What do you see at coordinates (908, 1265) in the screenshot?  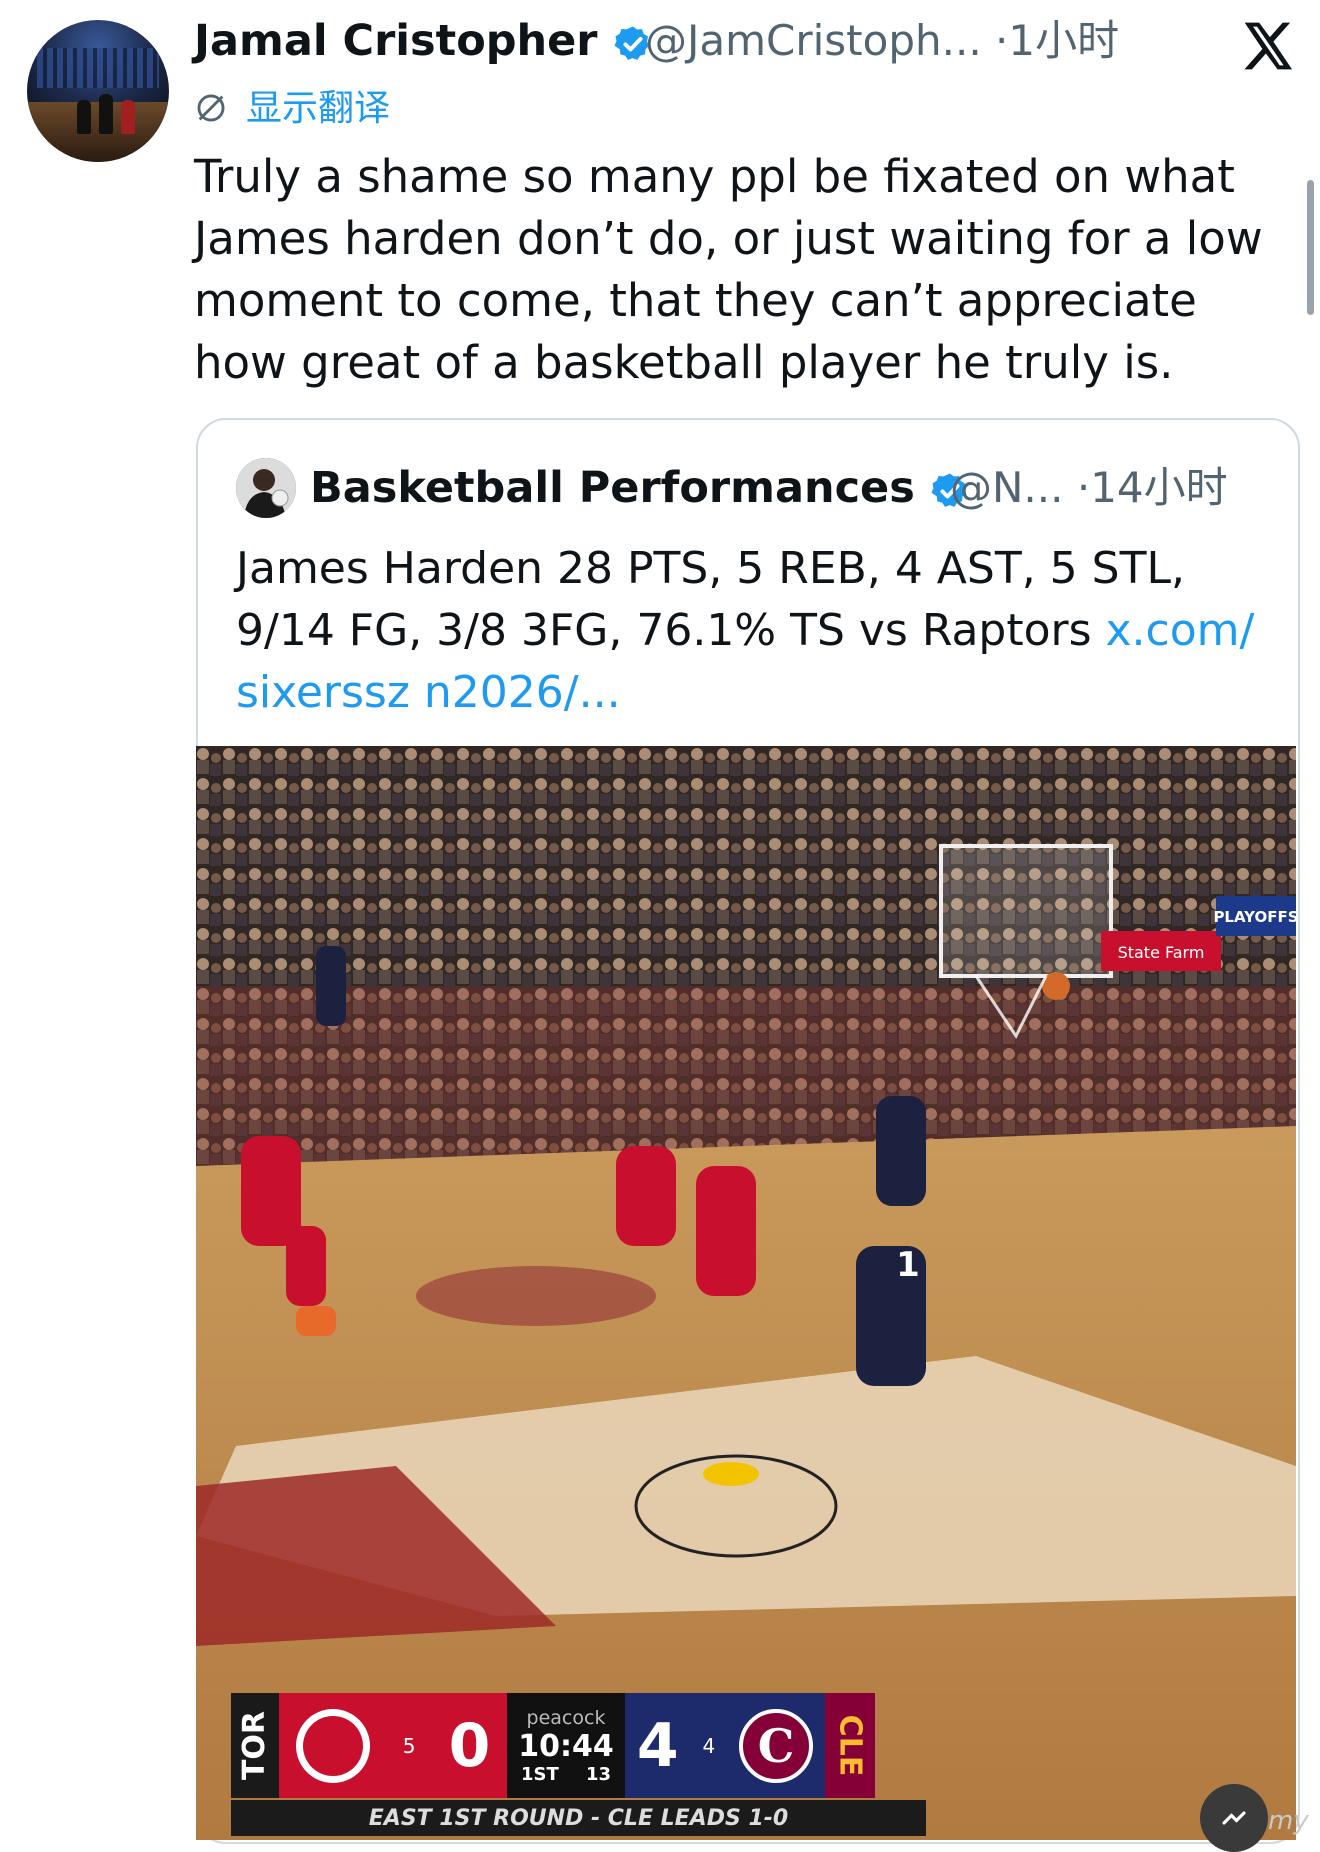 I see `jersey-number: 1` at bounding box center [908, 1265].